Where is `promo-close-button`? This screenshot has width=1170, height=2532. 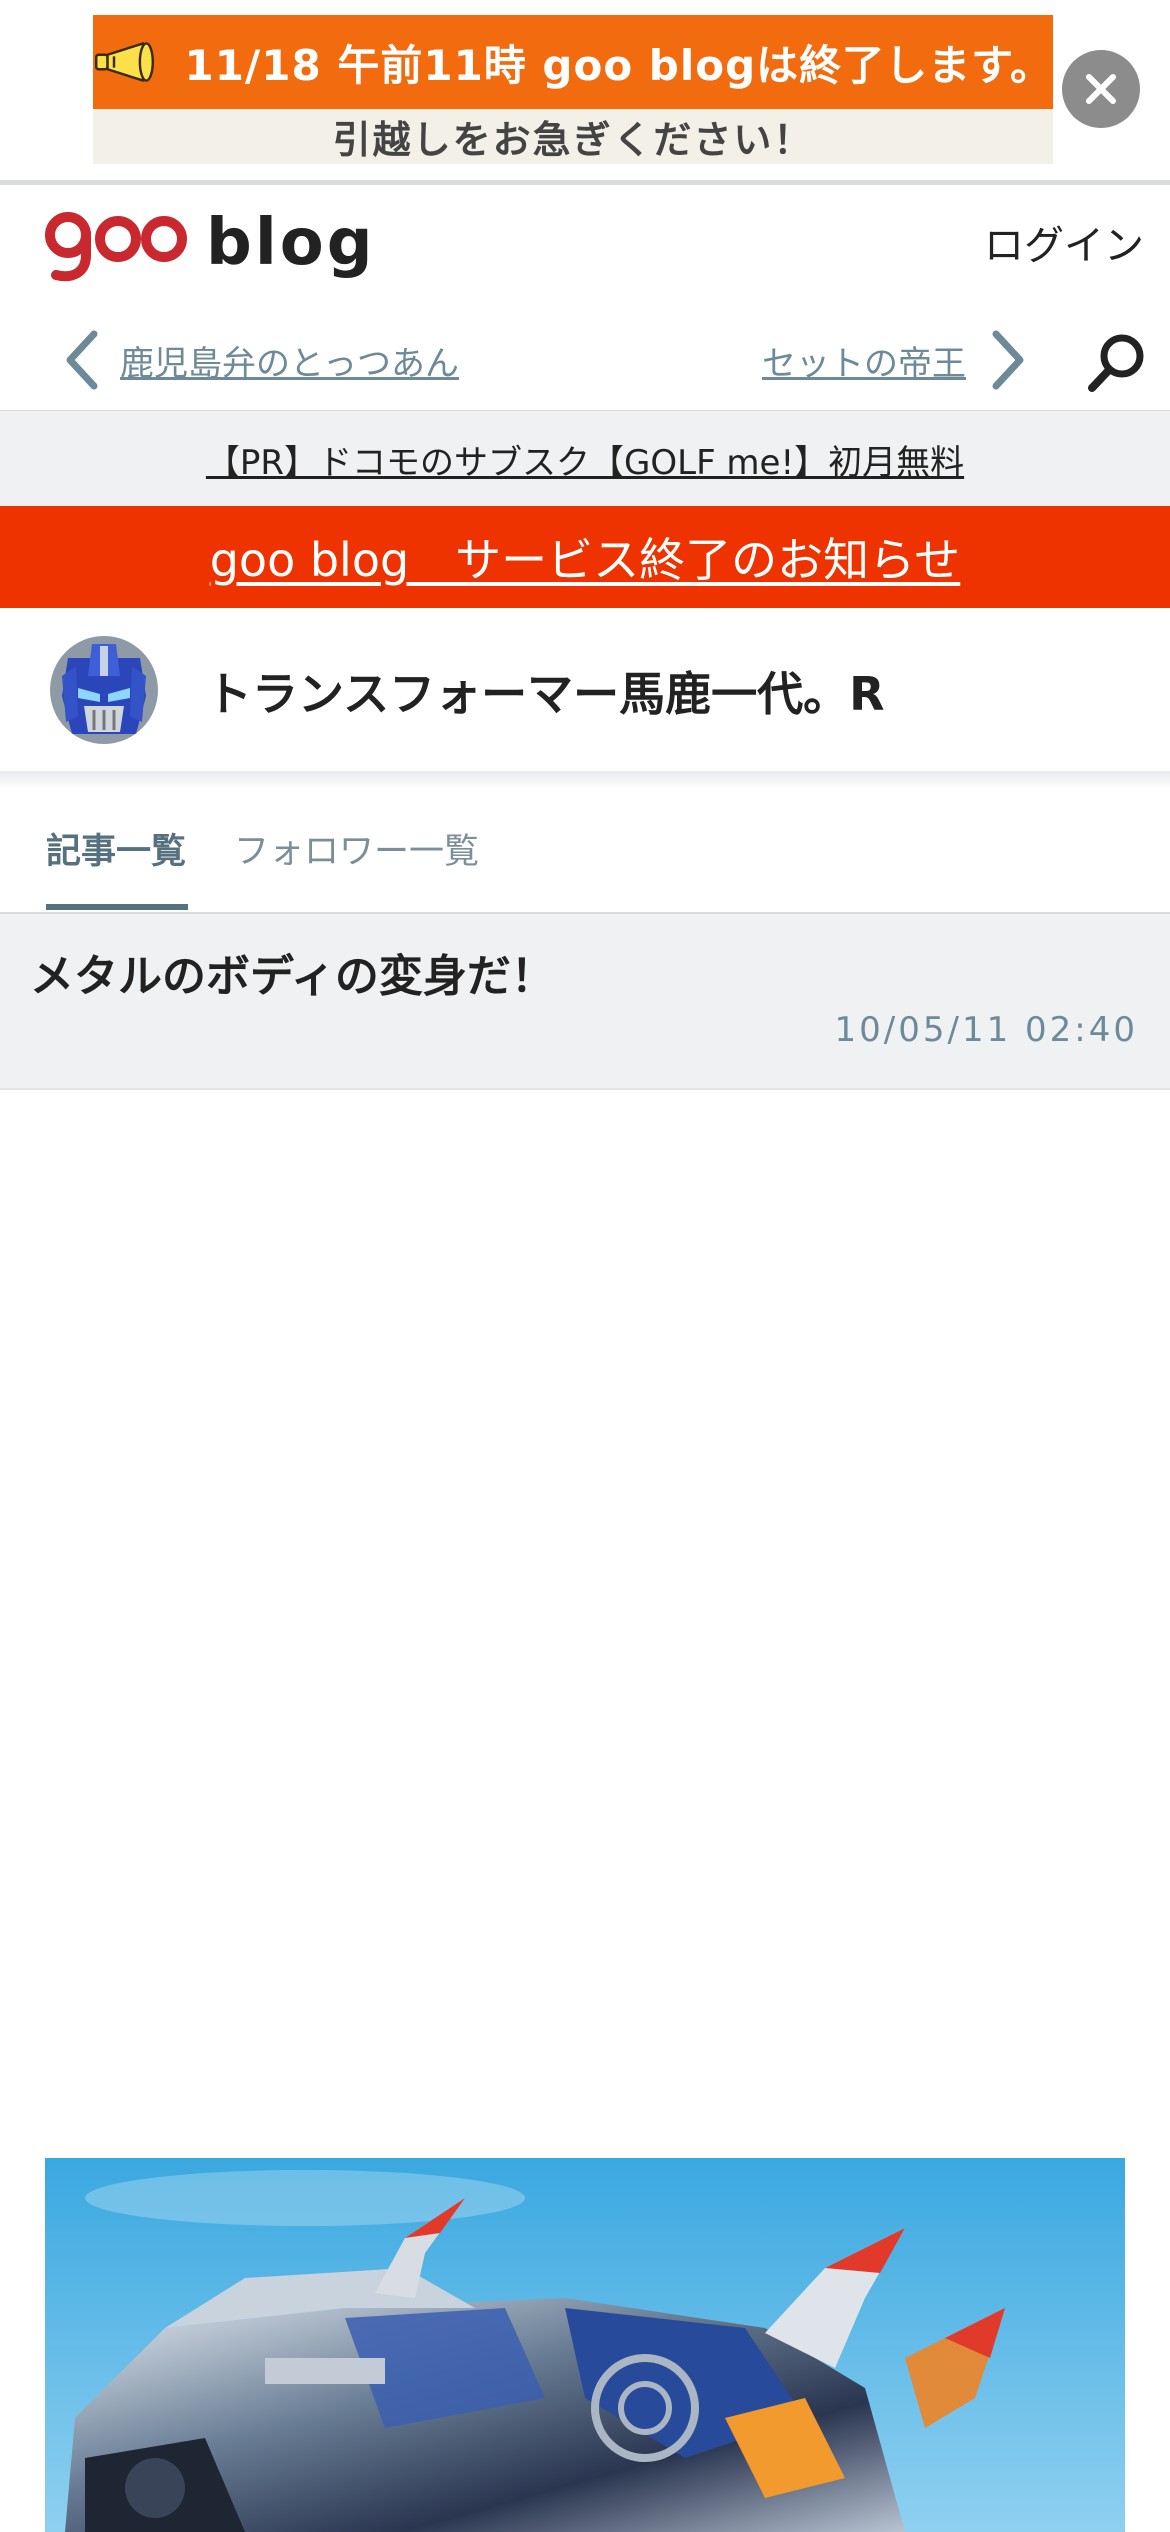
promo-close-button is located at coordinates (1101, 89).